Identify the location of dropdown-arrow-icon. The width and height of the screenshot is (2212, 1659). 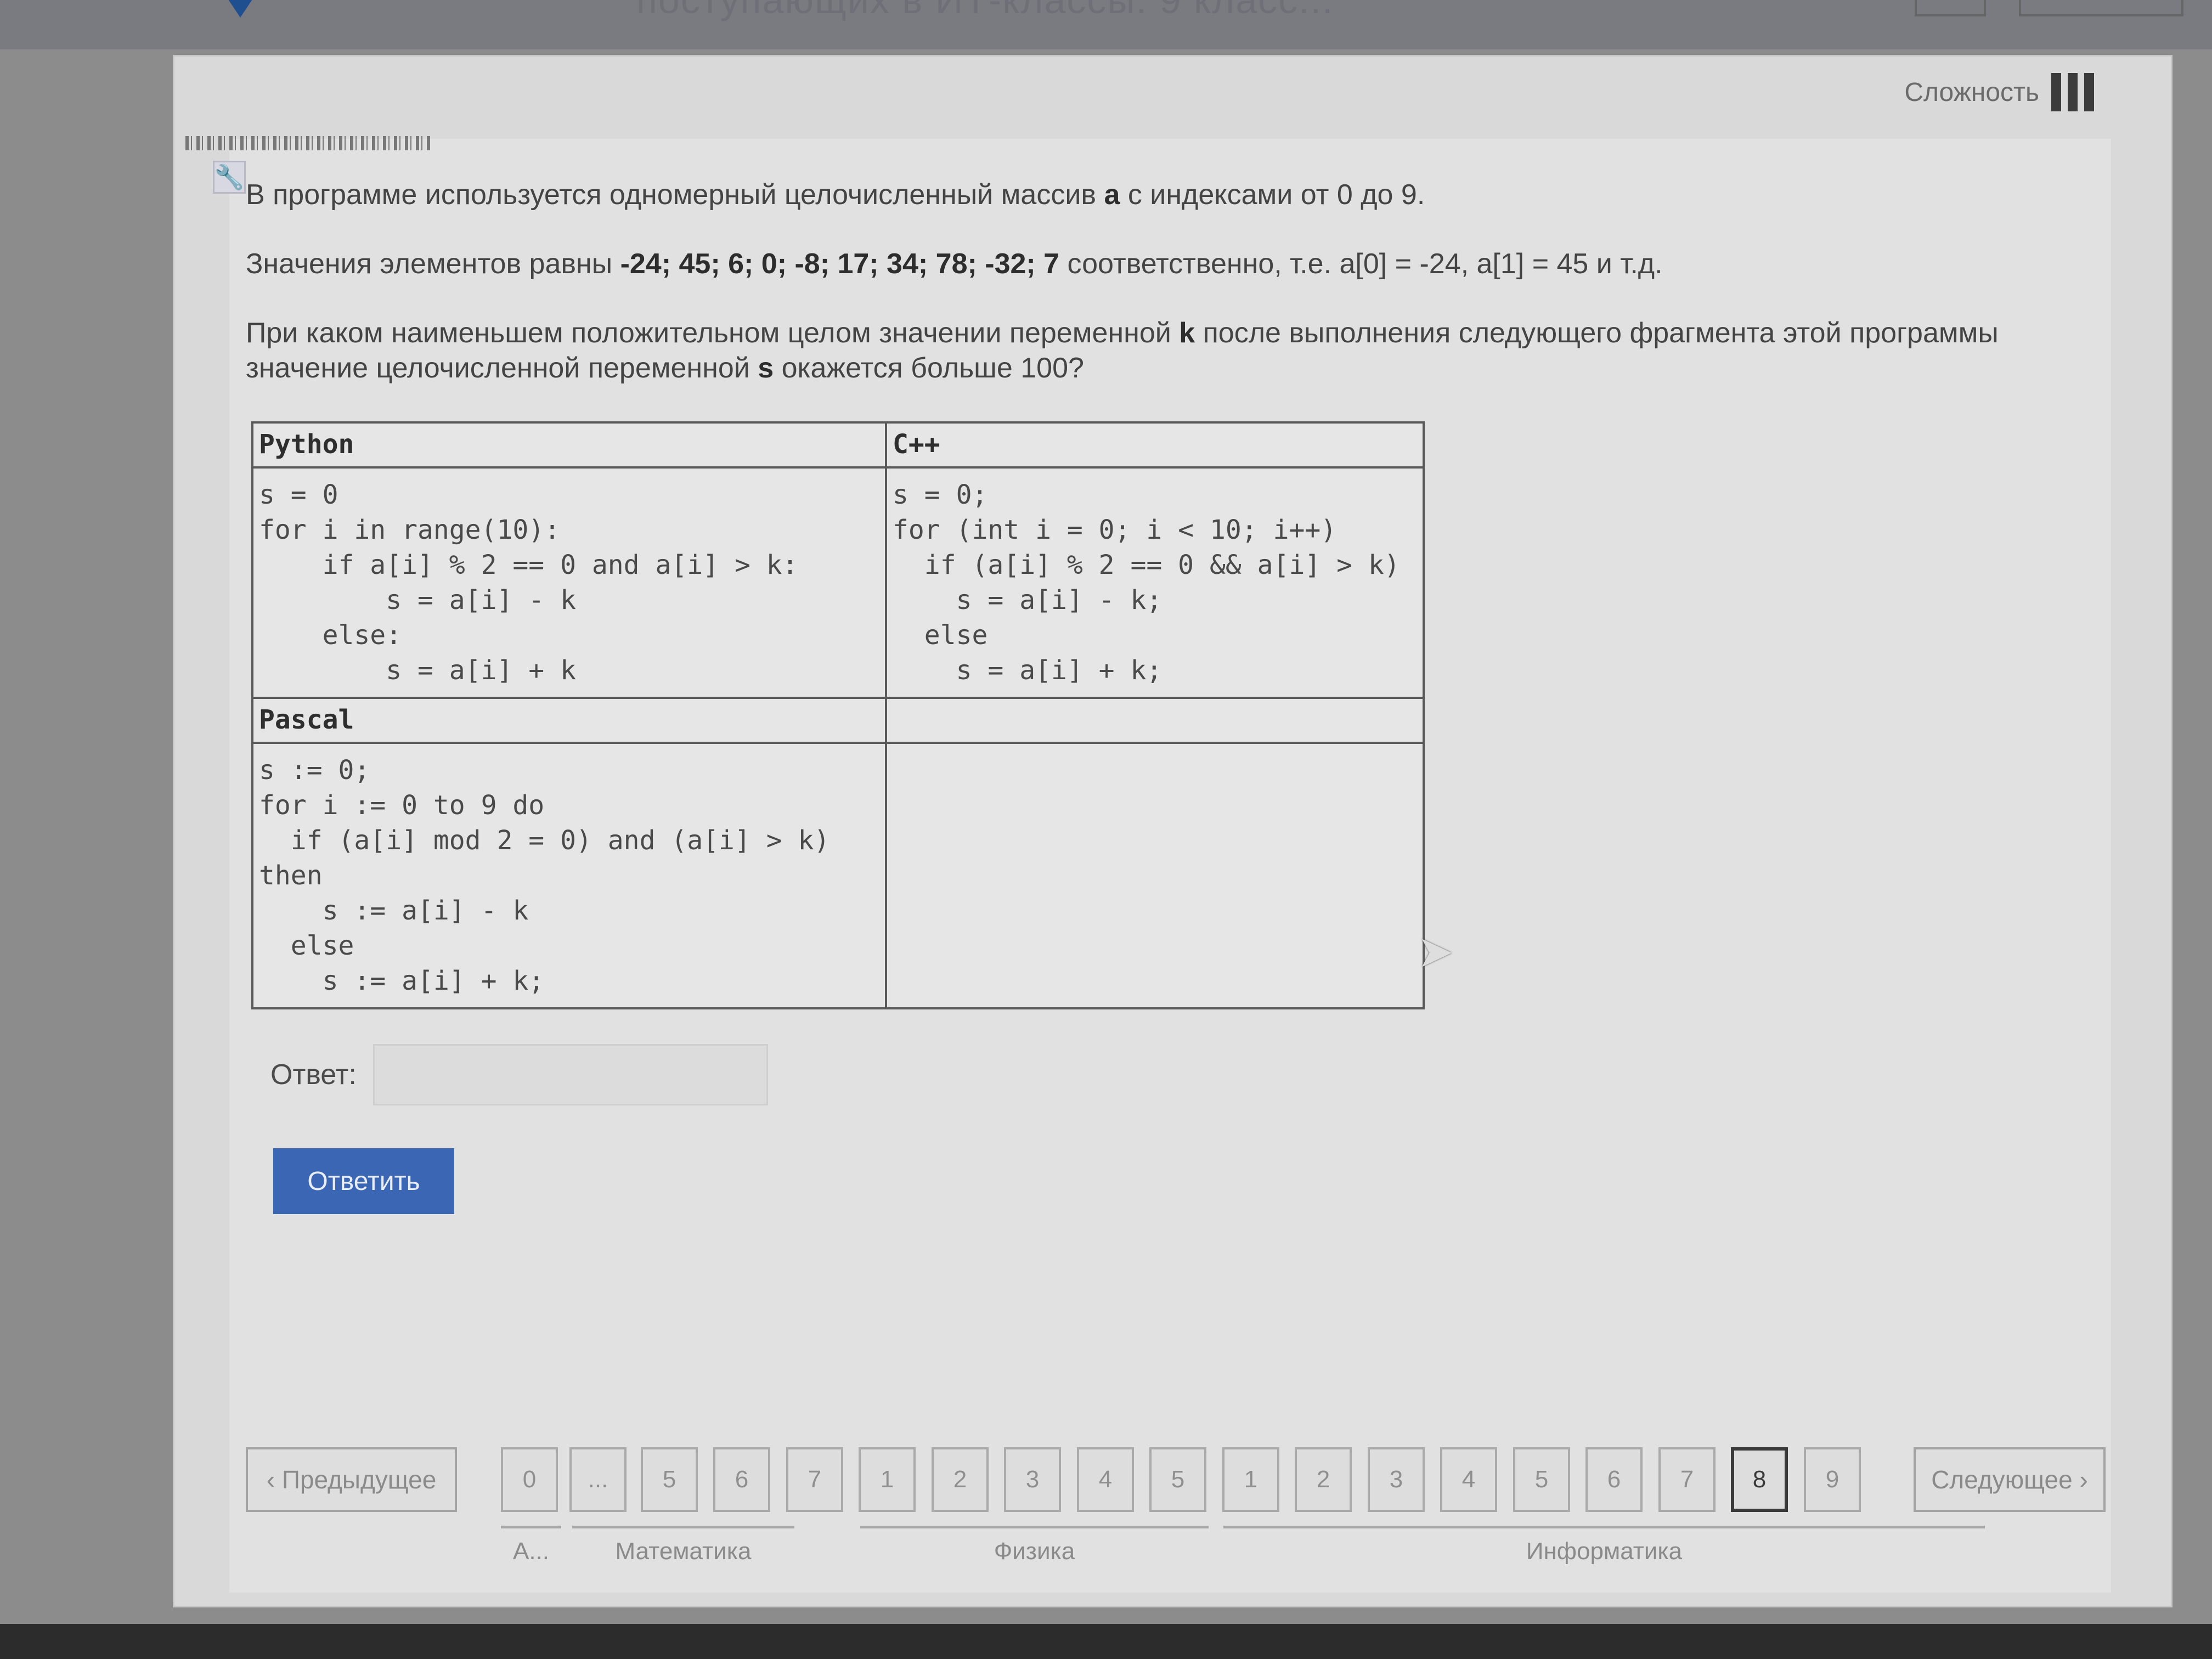
(241, 9).